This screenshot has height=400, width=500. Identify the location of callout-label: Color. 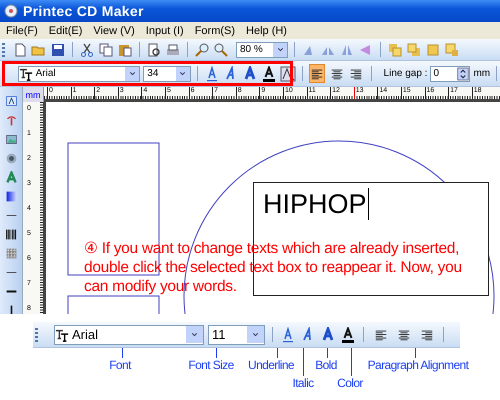
(350, 383).